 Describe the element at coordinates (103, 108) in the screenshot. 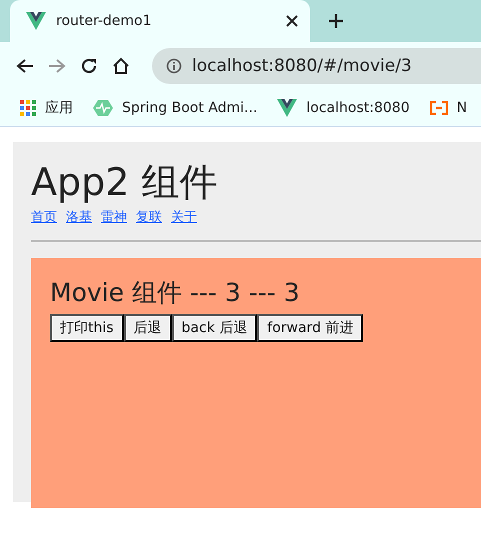

I see `pulse-hexagon-icon` at that location.